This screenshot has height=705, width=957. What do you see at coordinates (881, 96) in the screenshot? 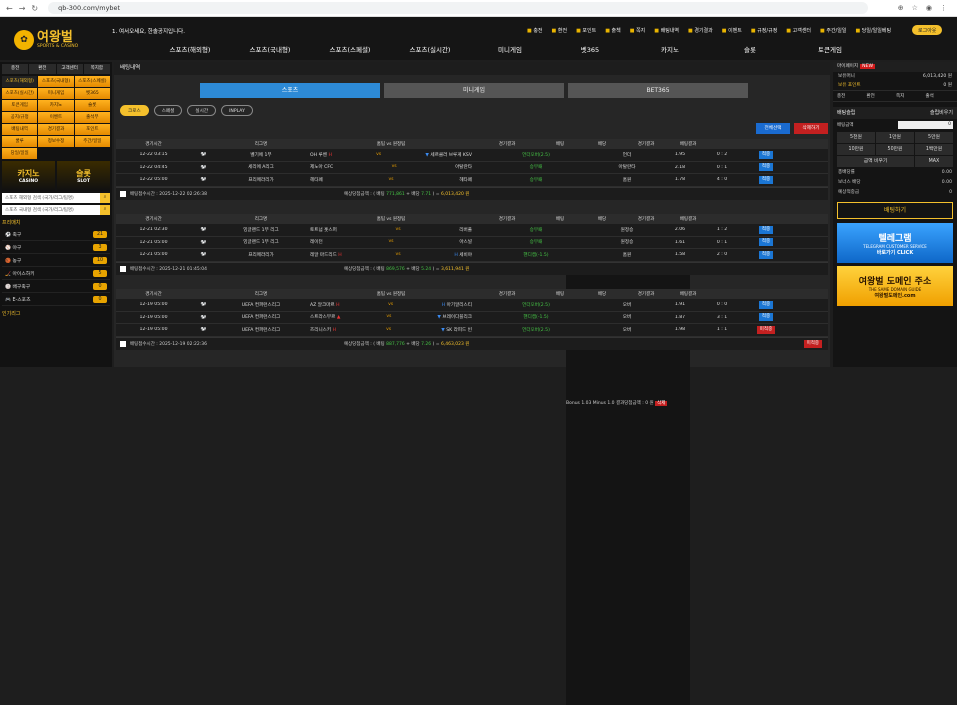
I see `right-quick-link: 환전` at bounding box center [881, 96].